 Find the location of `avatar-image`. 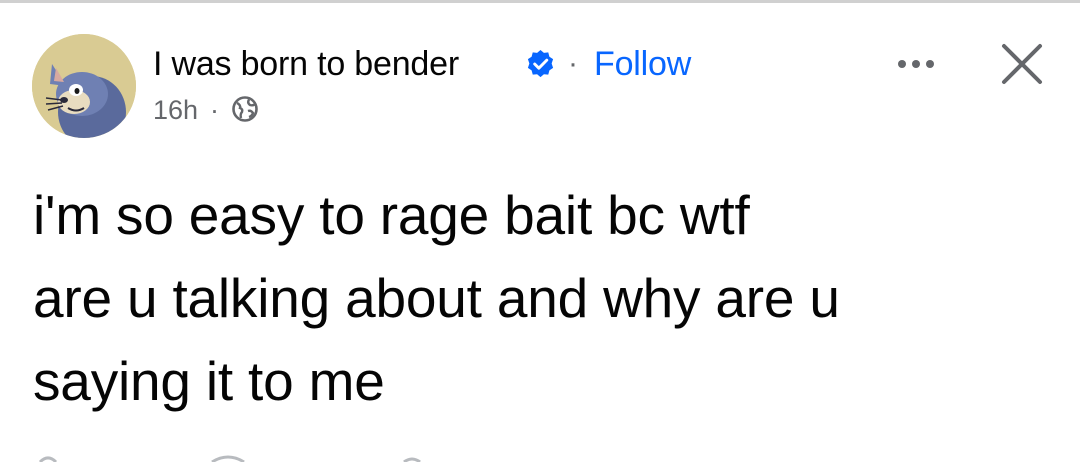

avatar-image is located at coordinates (84, 86).